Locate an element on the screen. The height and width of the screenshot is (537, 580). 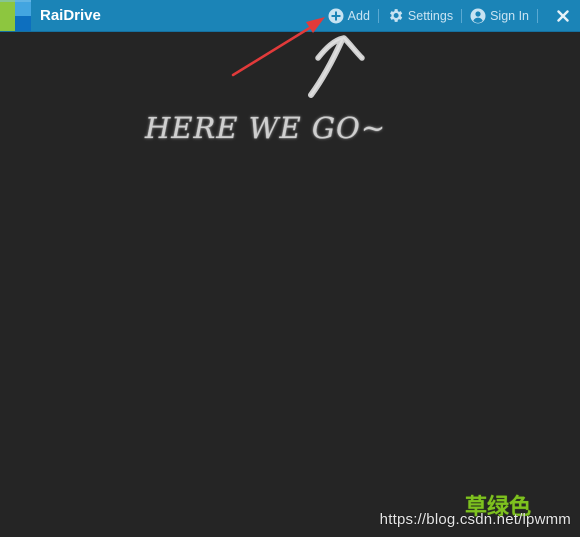
here-we-go-annotation: HERE WE GO~ is located at coordinates (266, 128).